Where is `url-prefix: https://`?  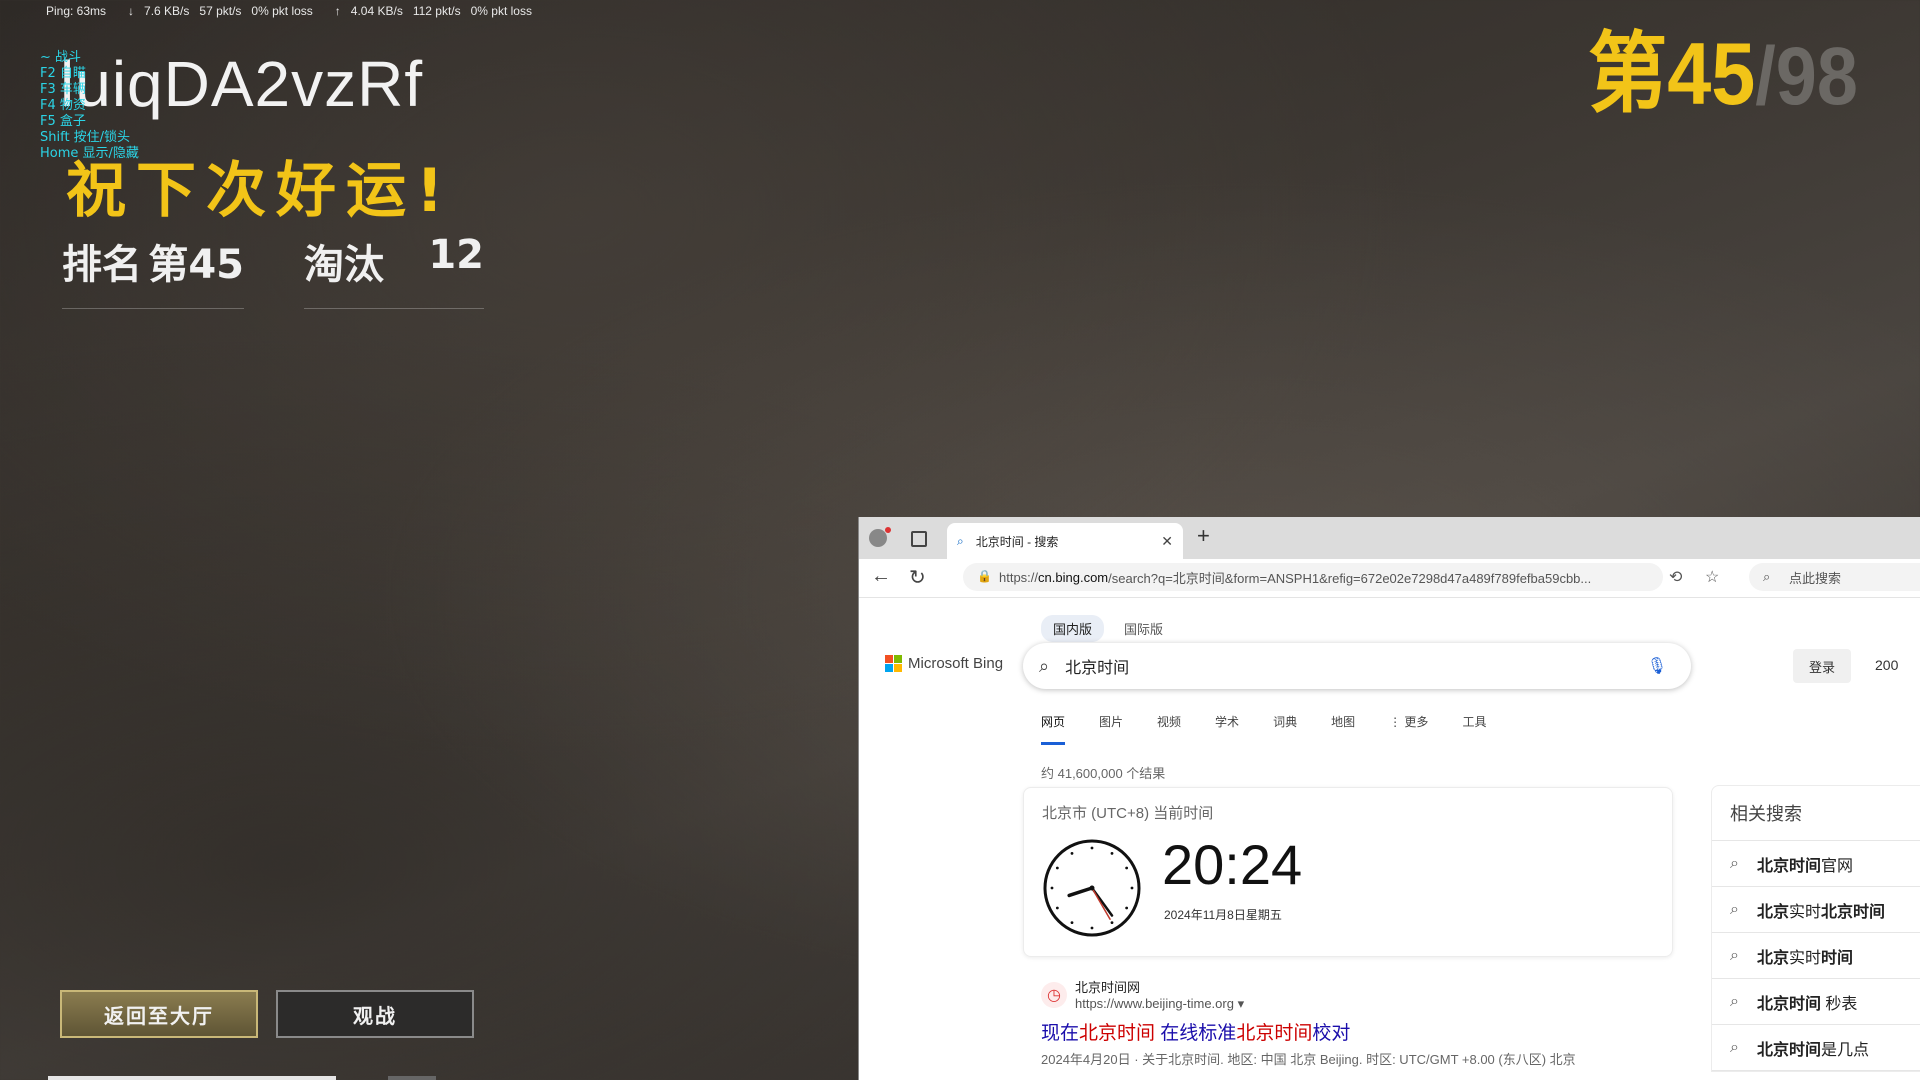 url-prefix: https:// is located at coordinates (1019, 577).